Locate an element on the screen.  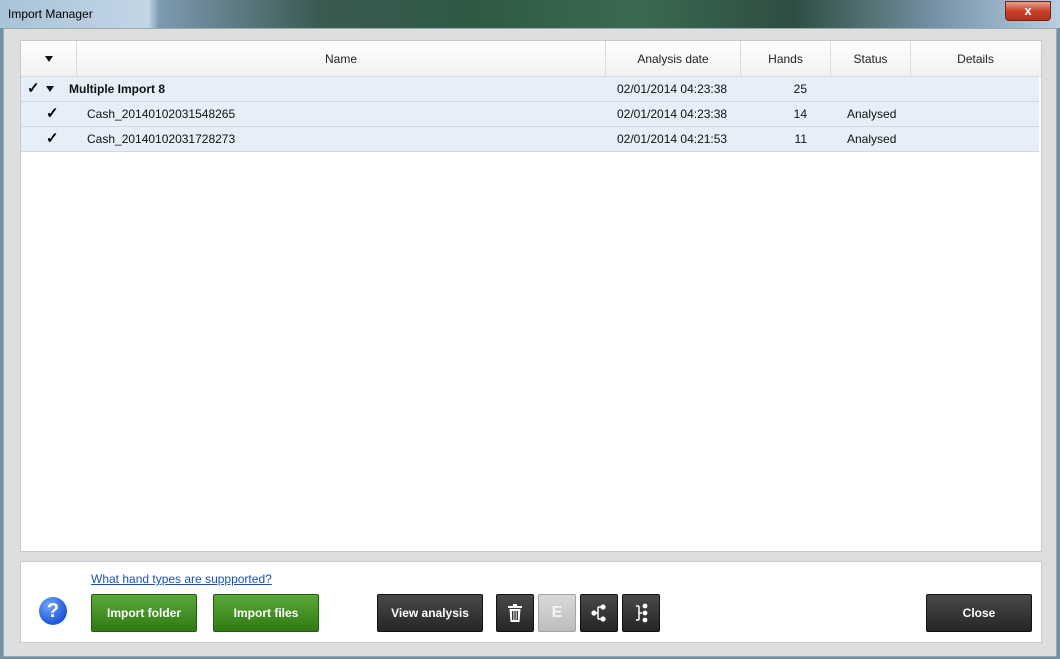
window-close-button: x is located at coordinates (1028, 11).